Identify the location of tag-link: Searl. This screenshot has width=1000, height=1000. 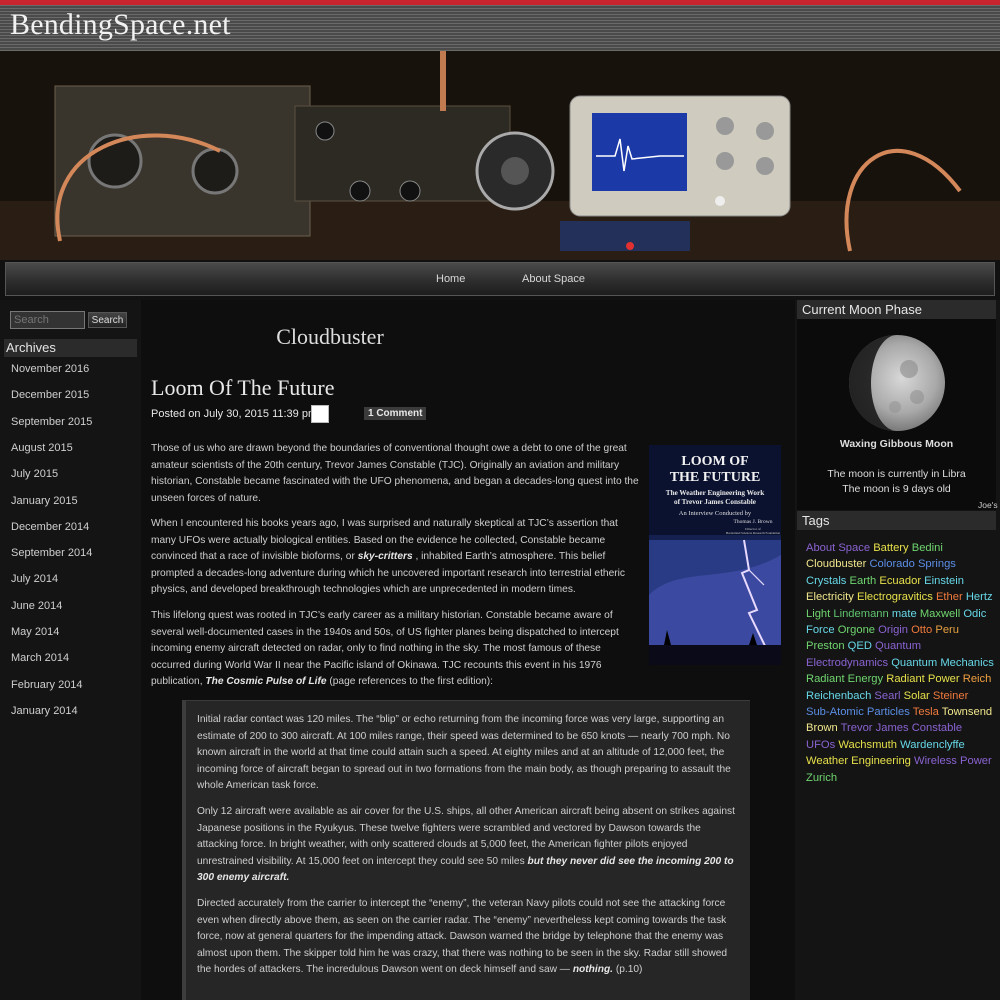
(887, 696).